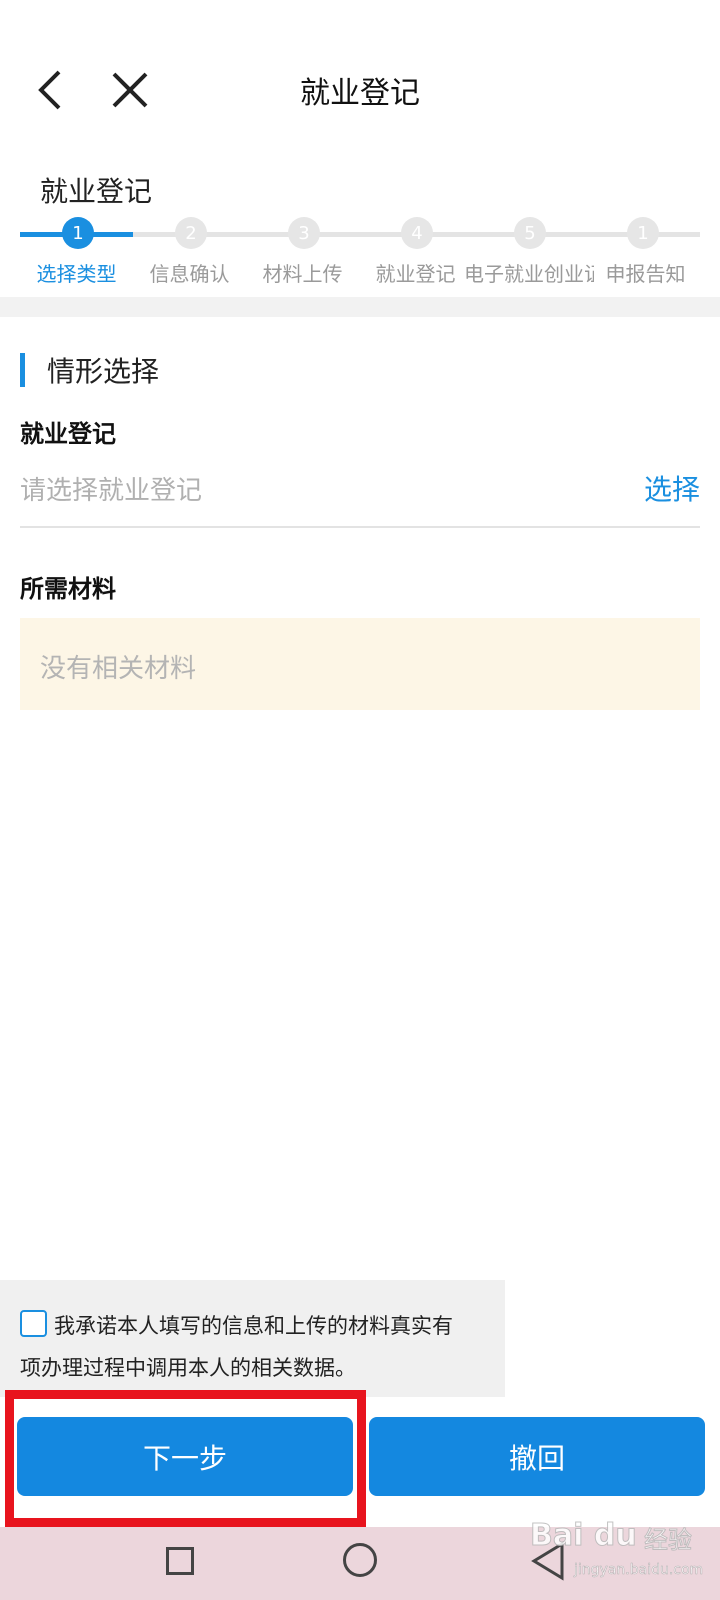 The height and width of the screenshot is (1600, 720). What do you see at coordinates (180, 1561) in the screenshot?
I see `recent-apps-icon` at bounding box center [180, 1561].